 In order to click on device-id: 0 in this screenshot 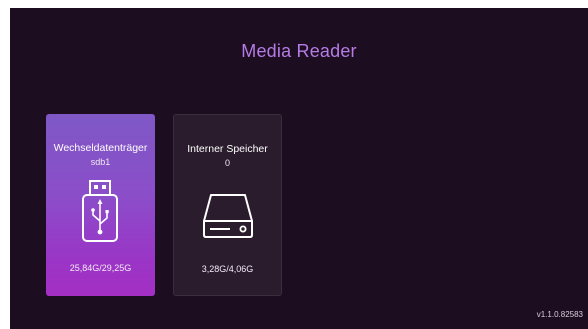, I will do `click(227, 163)`.